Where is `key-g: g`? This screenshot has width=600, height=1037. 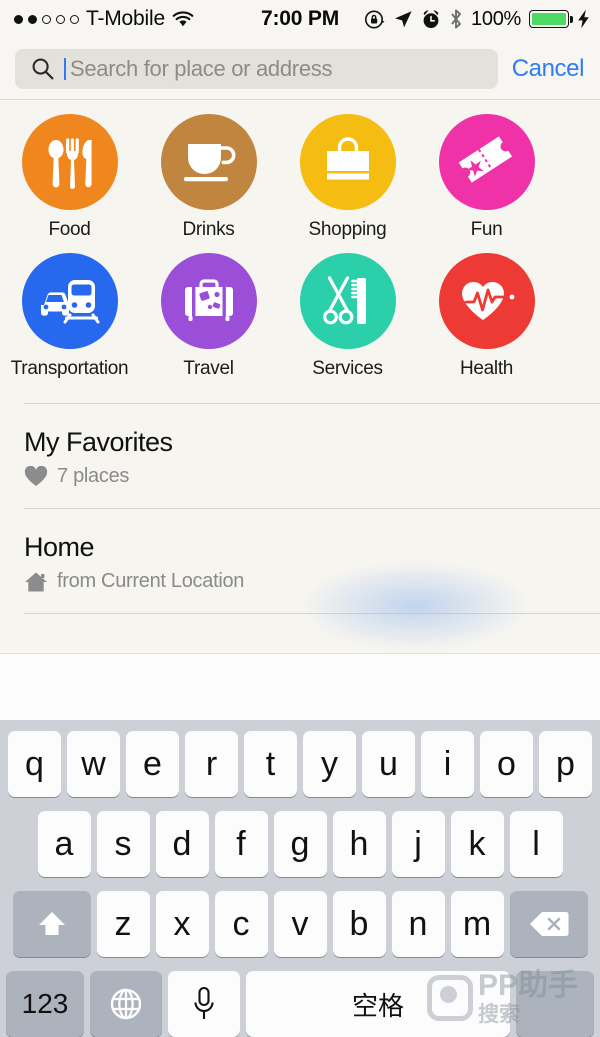 key-g: g is located at coordinates (300, 844).